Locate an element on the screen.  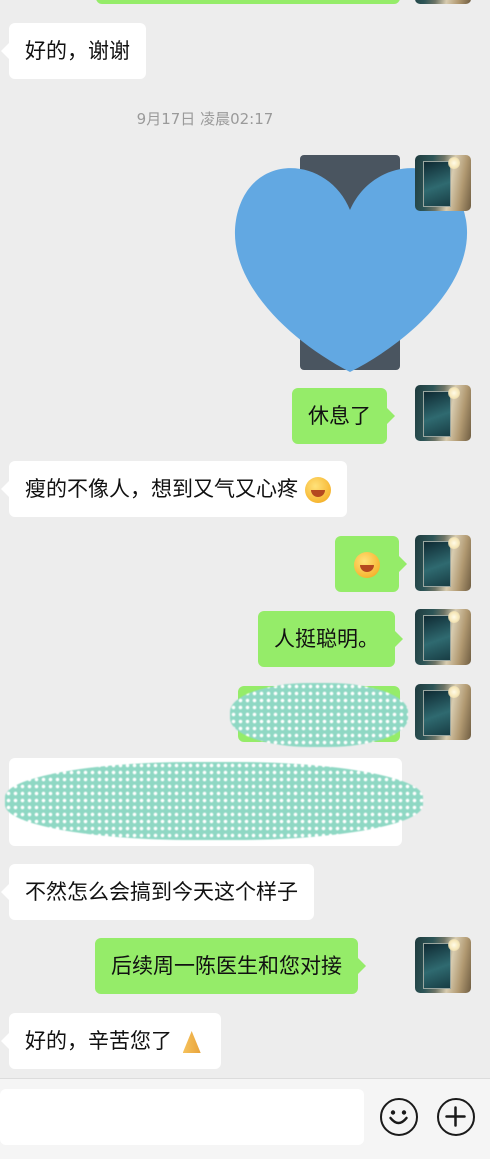
message-incoming: 不然怎么会搞到今天这个样子 is located at coordinates (157, 892).